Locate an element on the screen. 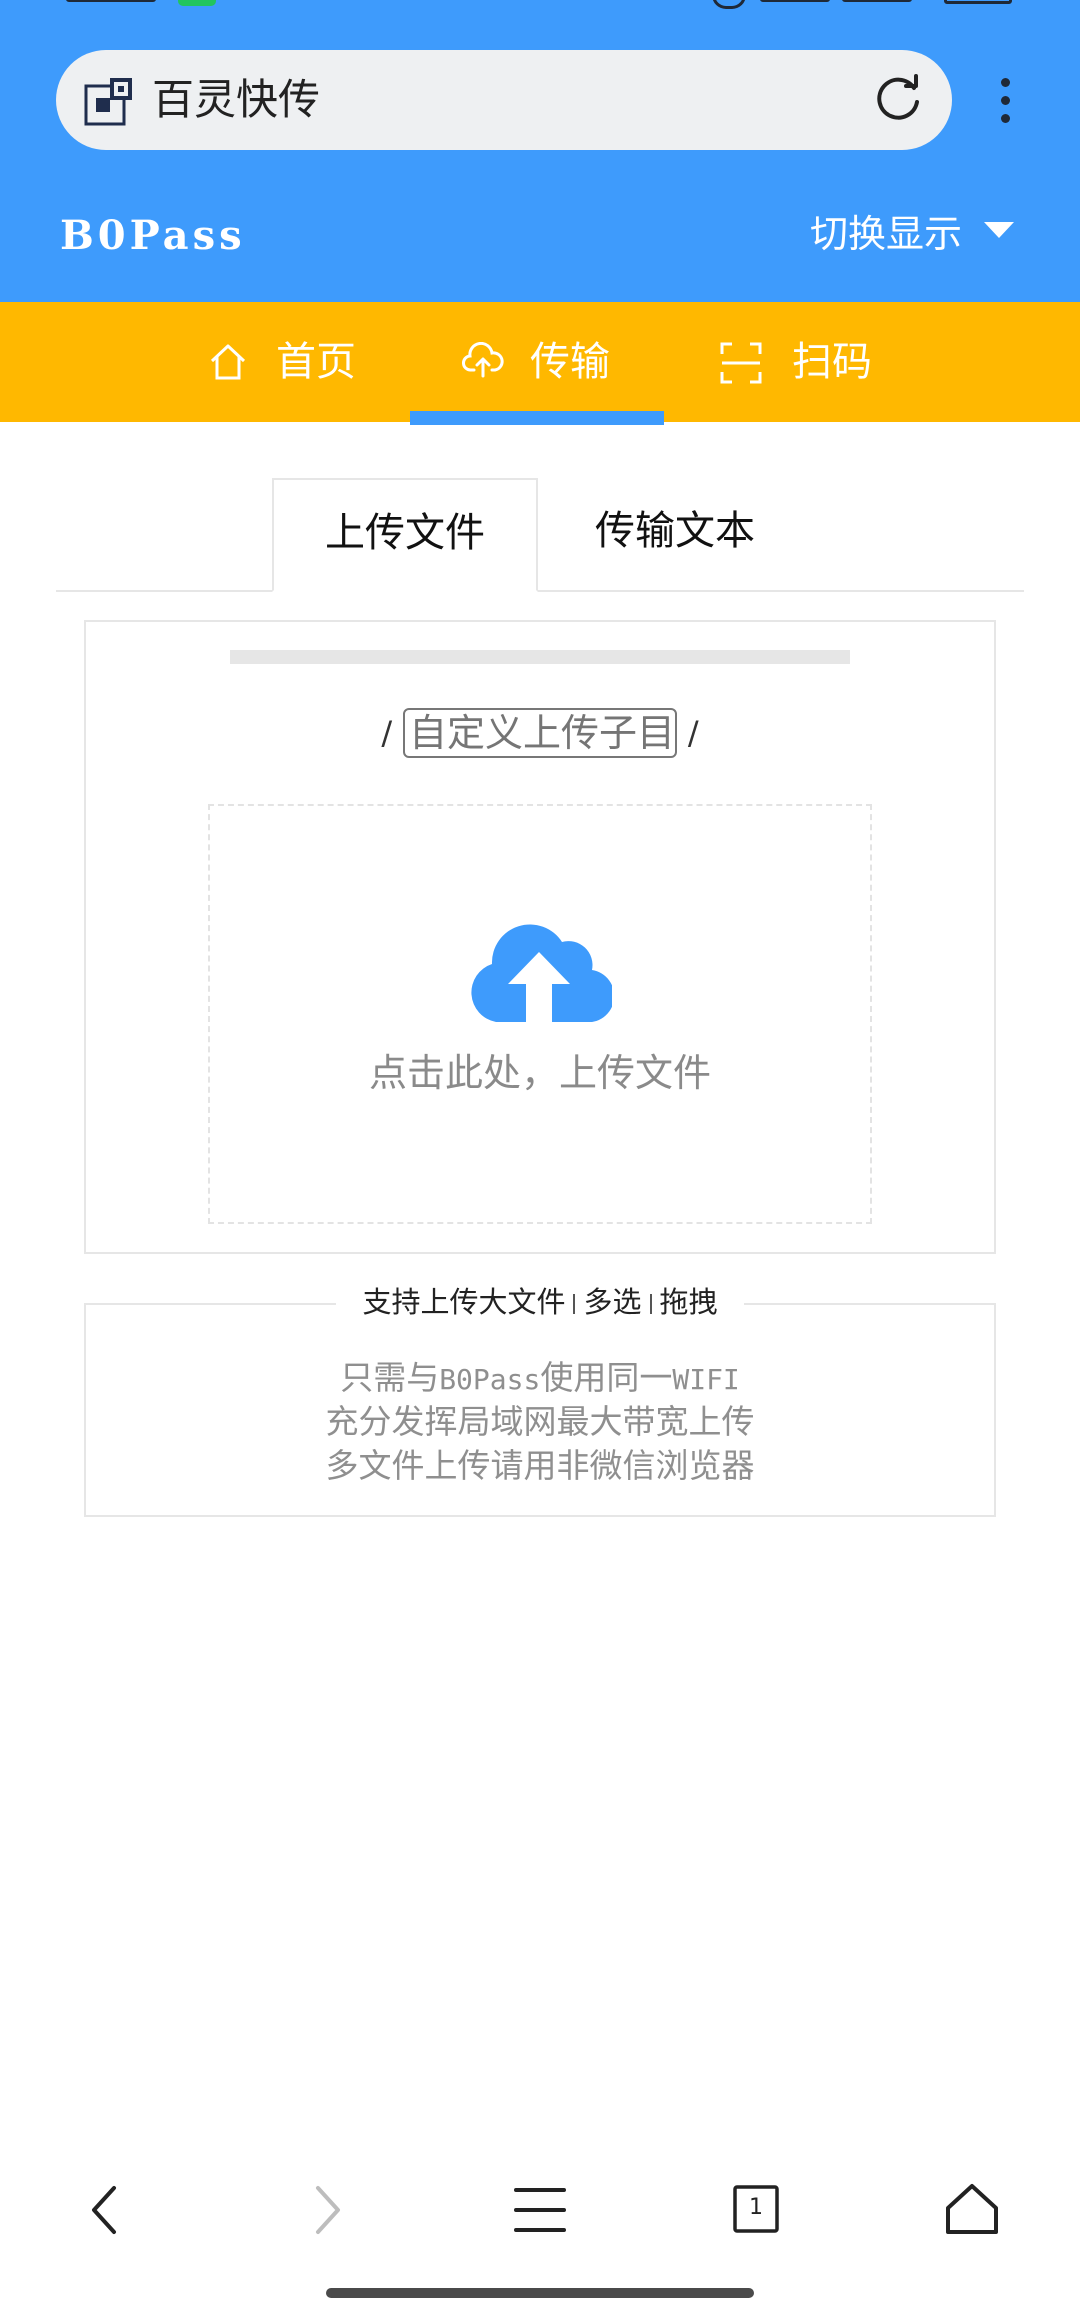 The image size is (1080, 2318). subdir-input is located at coordinates (540, 733).